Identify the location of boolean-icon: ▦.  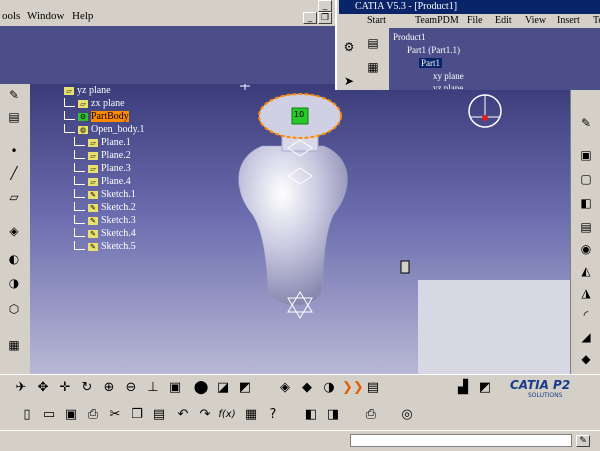
(14, 345).